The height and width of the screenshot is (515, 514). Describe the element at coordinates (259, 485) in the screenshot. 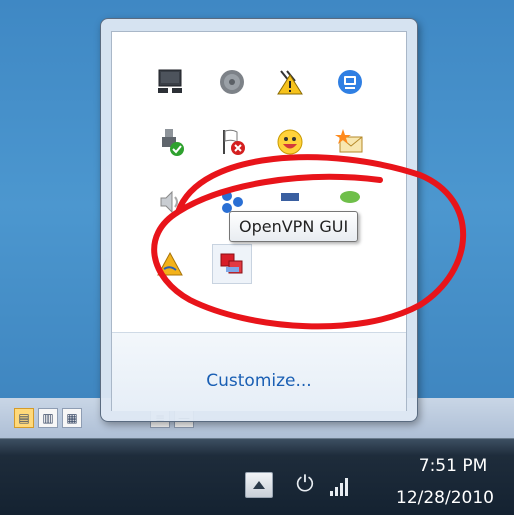

I see `show-hidden-icons-button` at that location.